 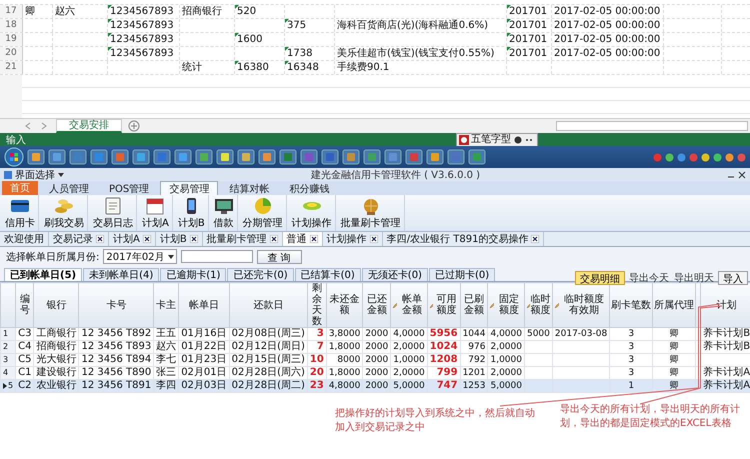 What do you see at coordinates (443, 305) in the screenshot?
I see `column-header: 可用额度` at bounding box center [443, 305].